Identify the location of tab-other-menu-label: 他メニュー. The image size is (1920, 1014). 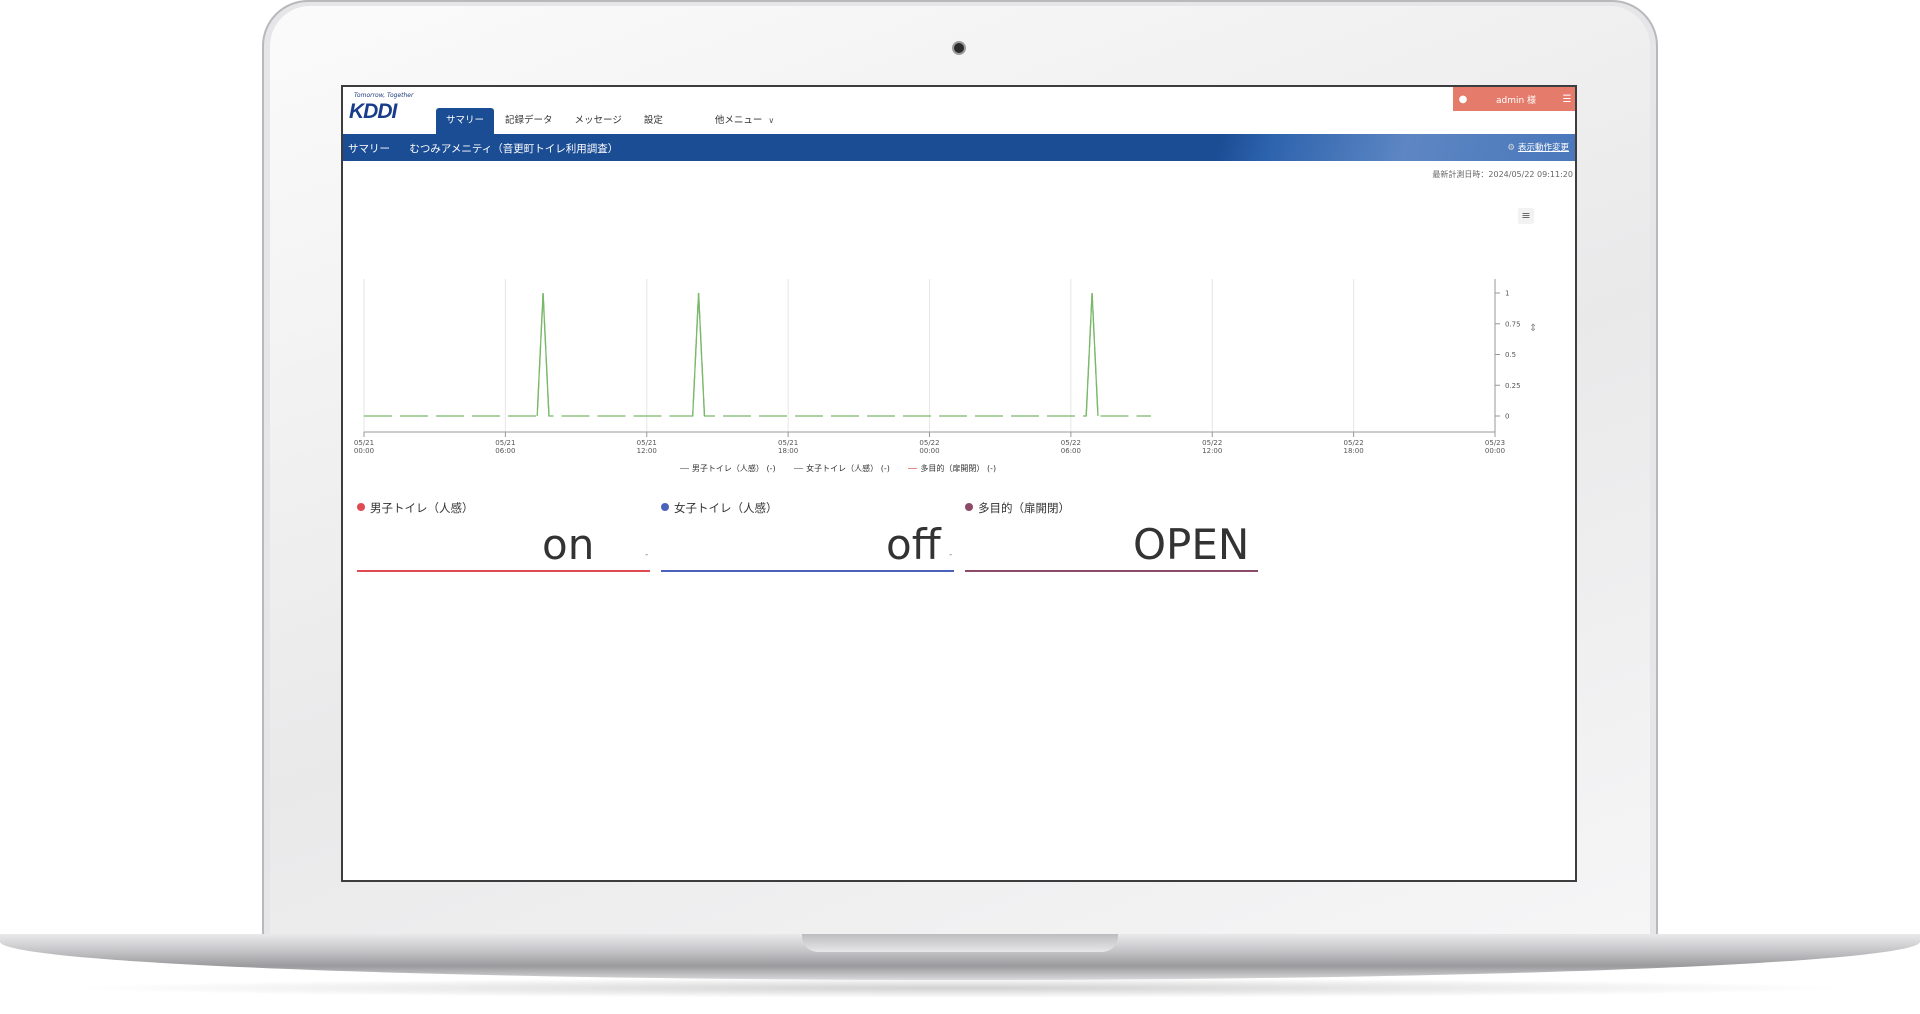
(738, 120).